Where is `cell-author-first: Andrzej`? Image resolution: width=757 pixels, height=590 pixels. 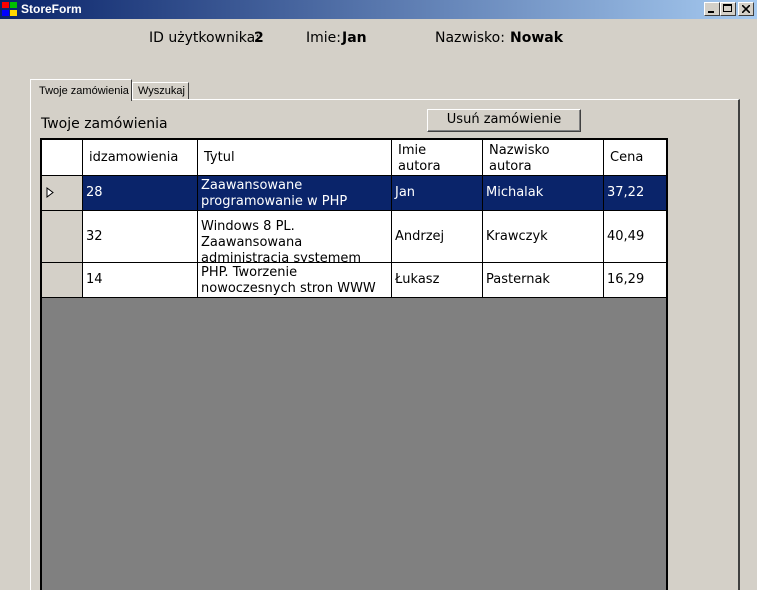 cell-author-first: Andrzej is located at coordinates (437, 237).